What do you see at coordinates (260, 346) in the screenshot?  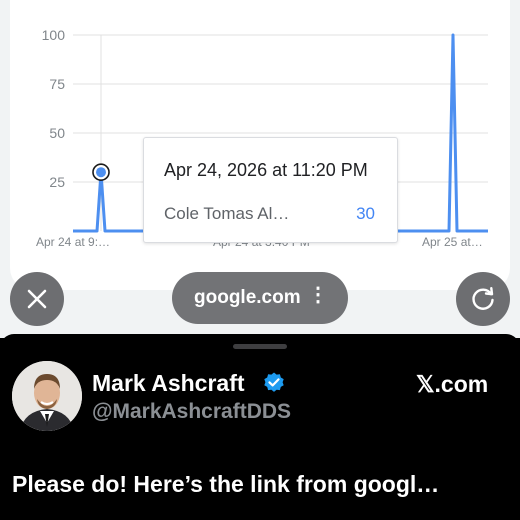 I see `sheet-grabber` at bounding box center [260, 346].